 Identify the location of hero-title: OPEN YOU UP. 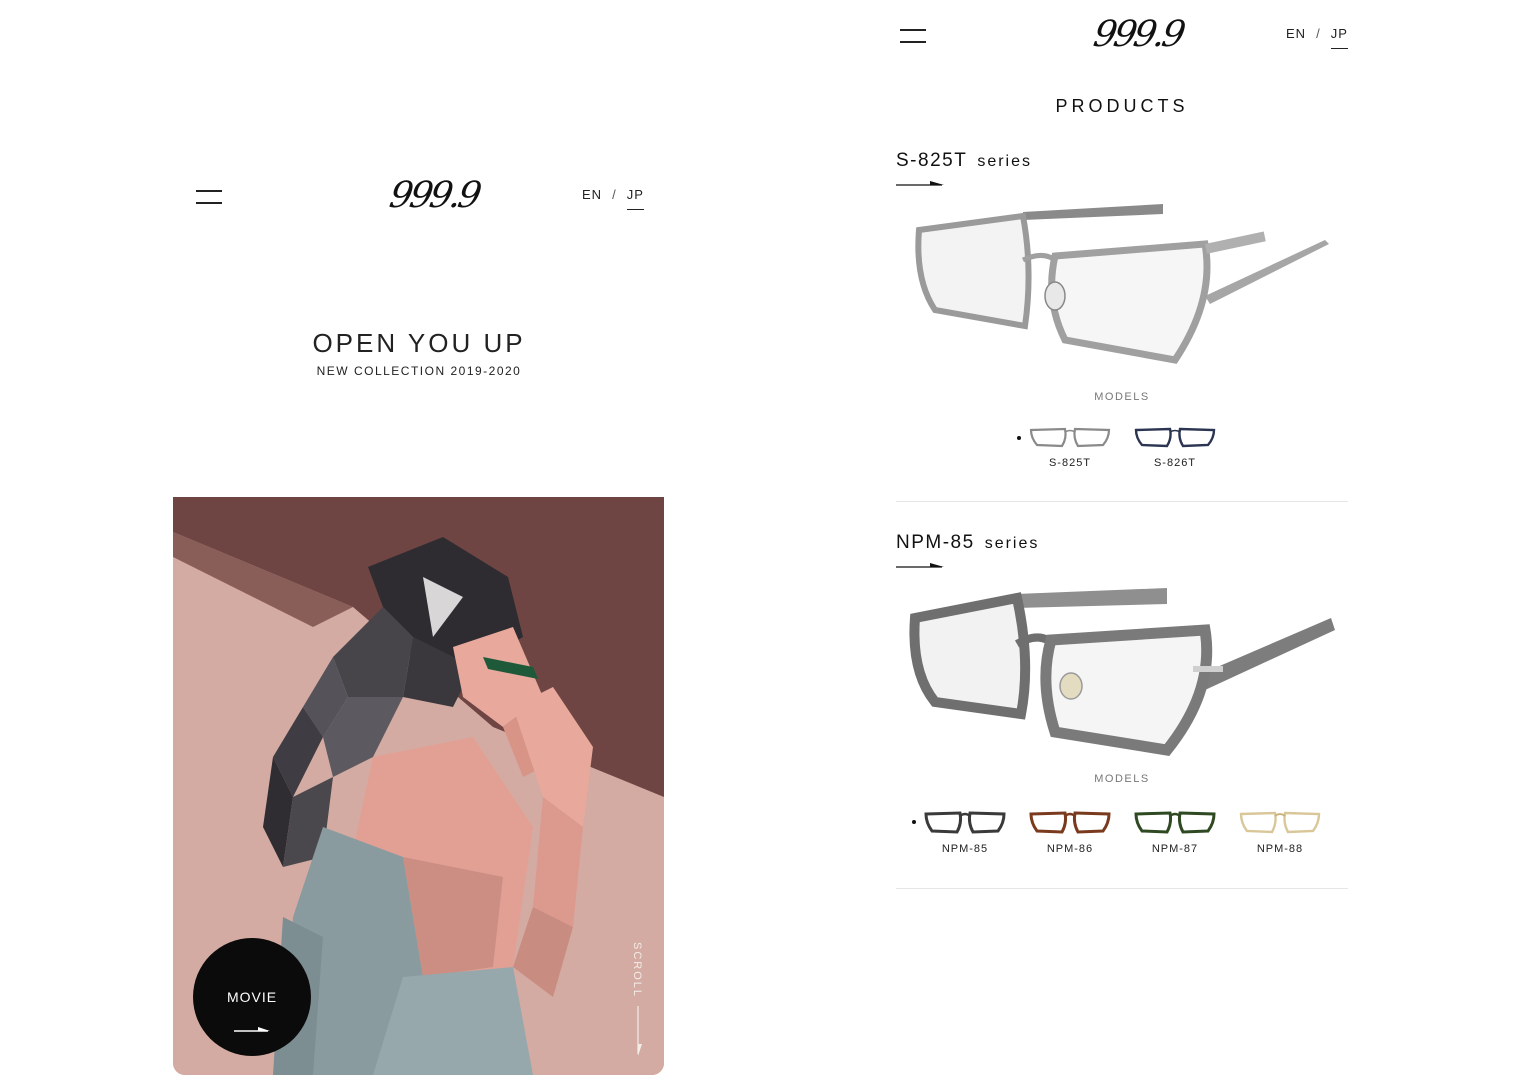
(419, 343).